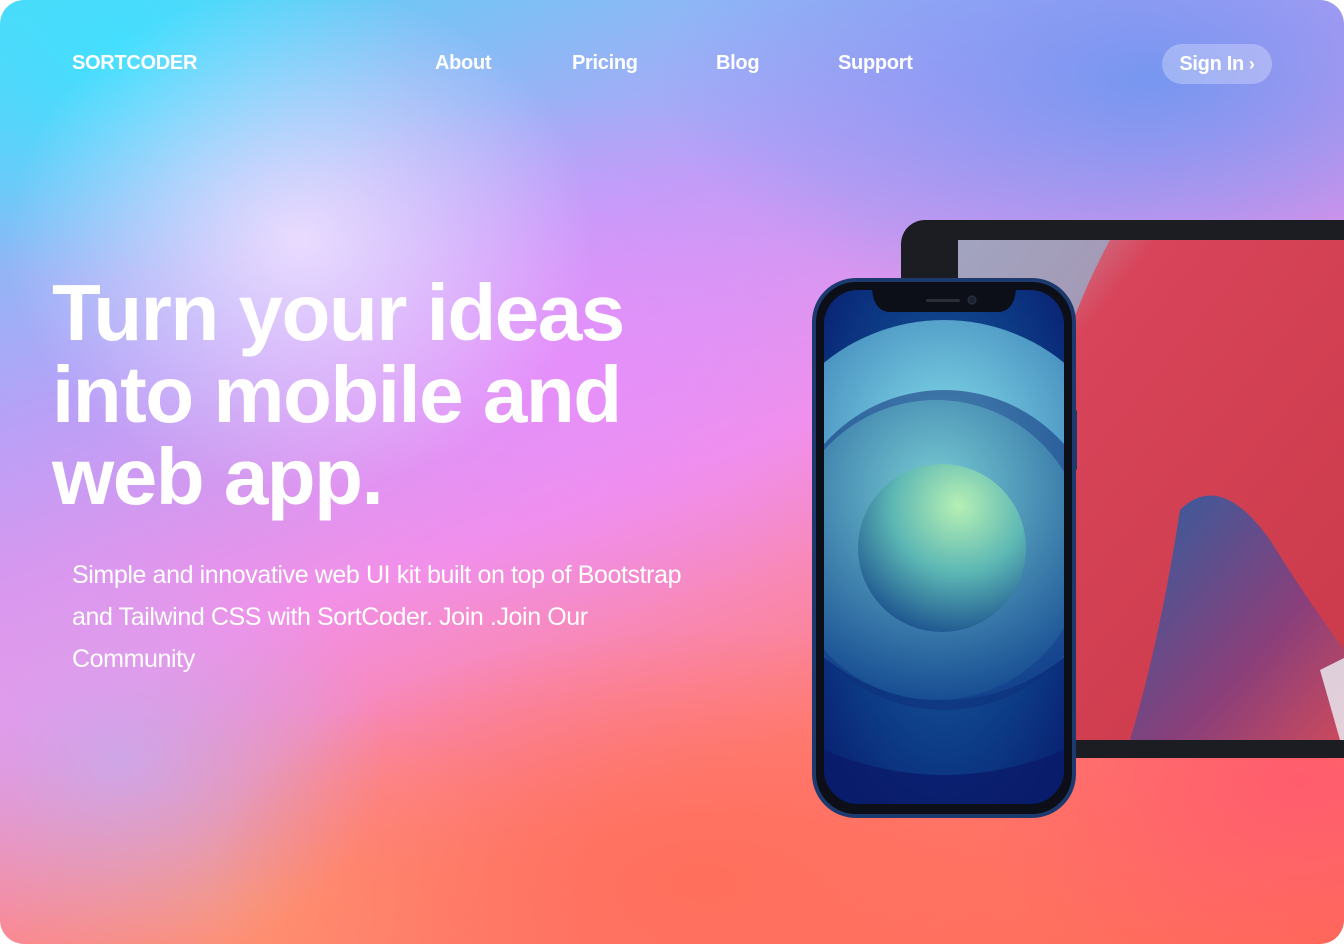 This screenshot has width=1344, height=944. I want to click on nav-link-blog: Blog, so click(738, 63).